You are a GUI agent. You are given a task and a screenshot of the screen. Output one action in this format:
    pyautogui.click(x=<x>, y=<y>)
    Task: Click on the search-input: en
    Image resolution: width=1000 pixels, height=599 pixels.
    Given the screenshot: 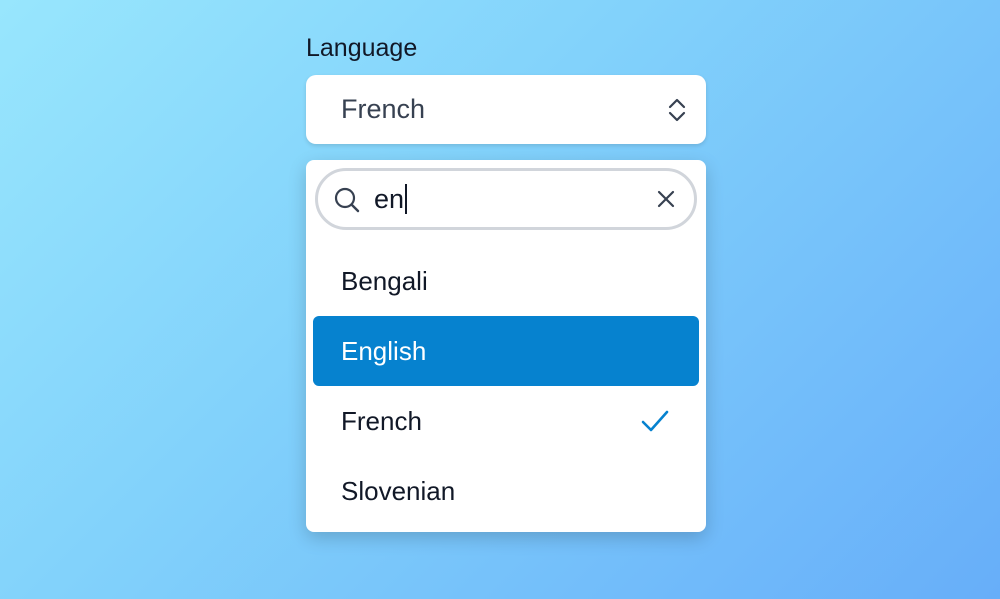 What is the action you would take?
    pyautogui.click(x=506, y=199)
    